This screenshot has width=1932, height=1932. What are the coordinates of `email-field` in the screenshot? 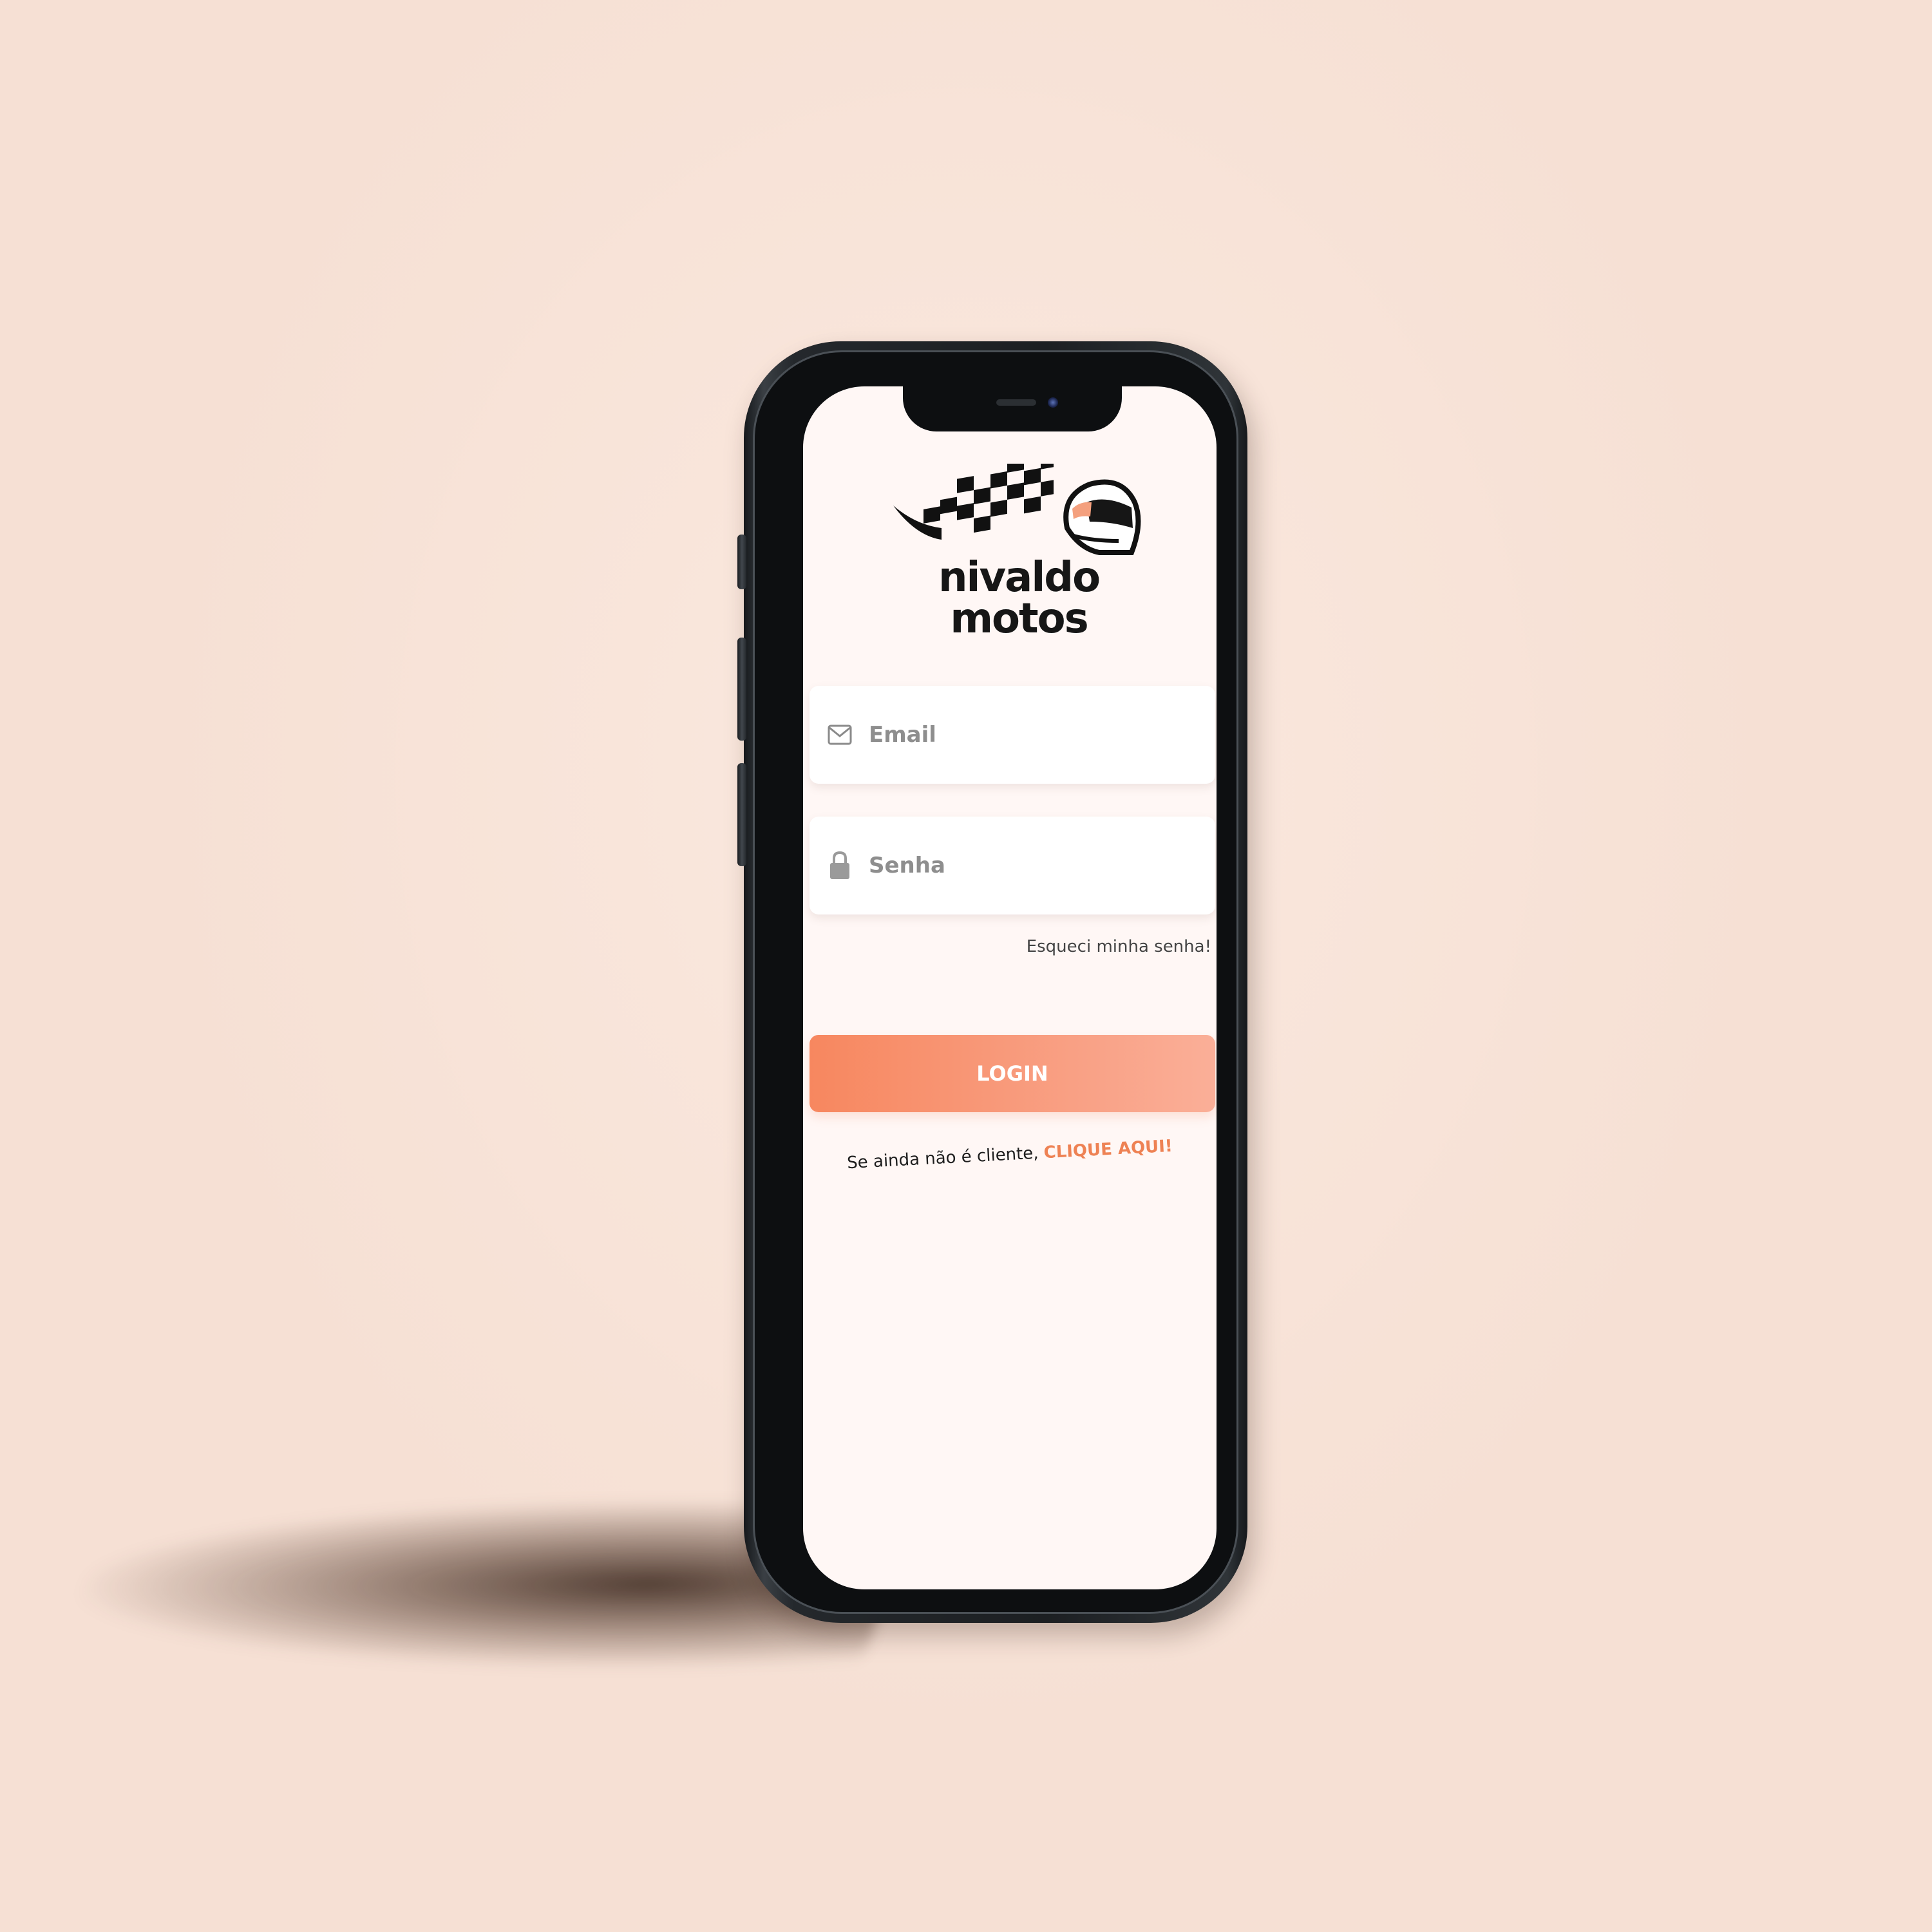 It's located at (1012, 735).